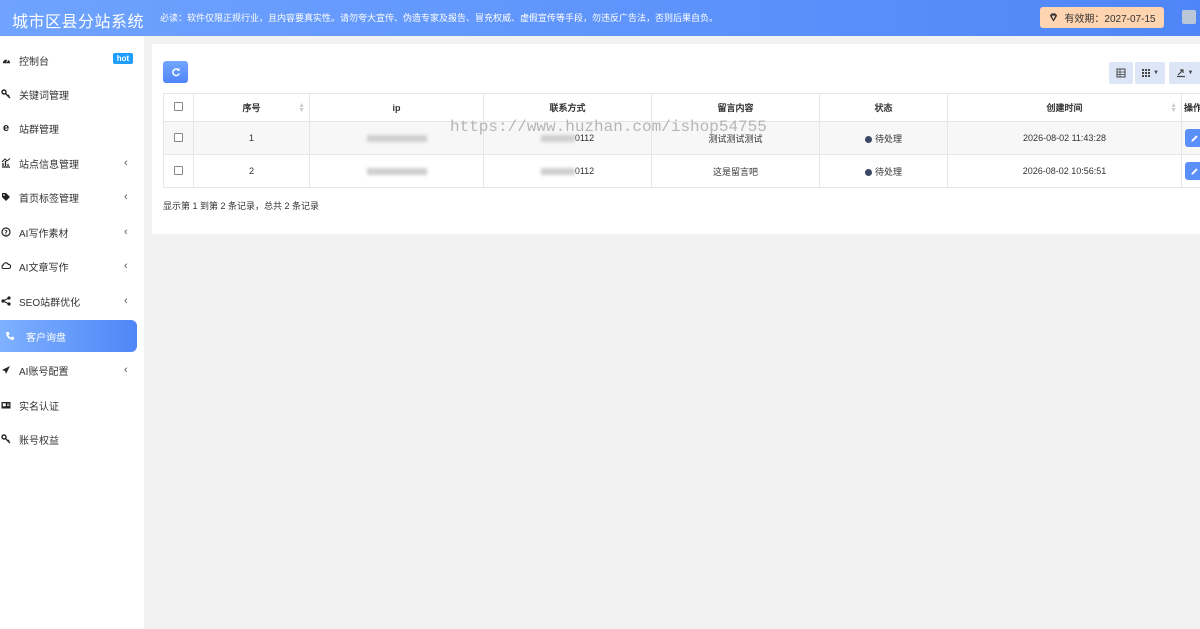  Describe the element at coordinates (10, 336) in the screenshot. I see `phone-icon` at that location.